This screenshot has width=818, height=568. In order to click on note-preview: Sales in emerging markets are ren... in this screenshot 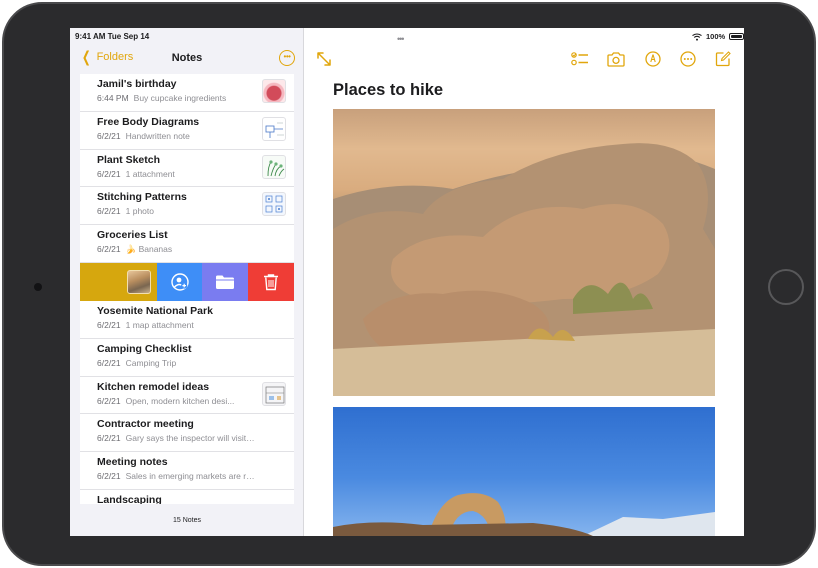, I will do `click(190, 476)`.